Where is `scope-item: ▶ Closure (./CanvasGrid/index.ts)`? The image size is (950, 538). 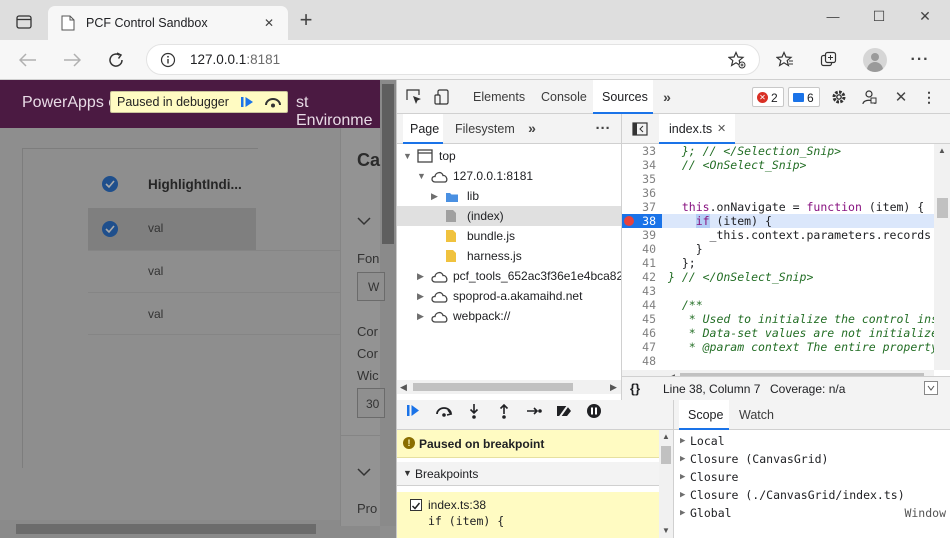
scope-item: ▶ Closure (./CanvasGrid/index.ts) is located at coordinates (813, 495).